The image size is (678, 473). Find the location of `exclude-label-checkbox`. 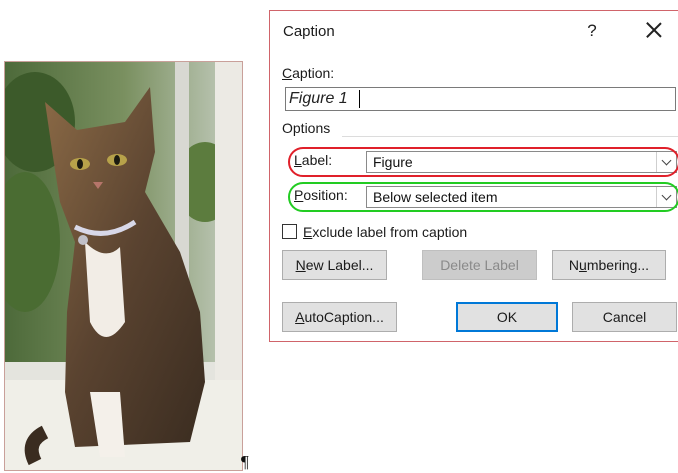

exclude-label-checkbox is located at coordinates (289, 231).